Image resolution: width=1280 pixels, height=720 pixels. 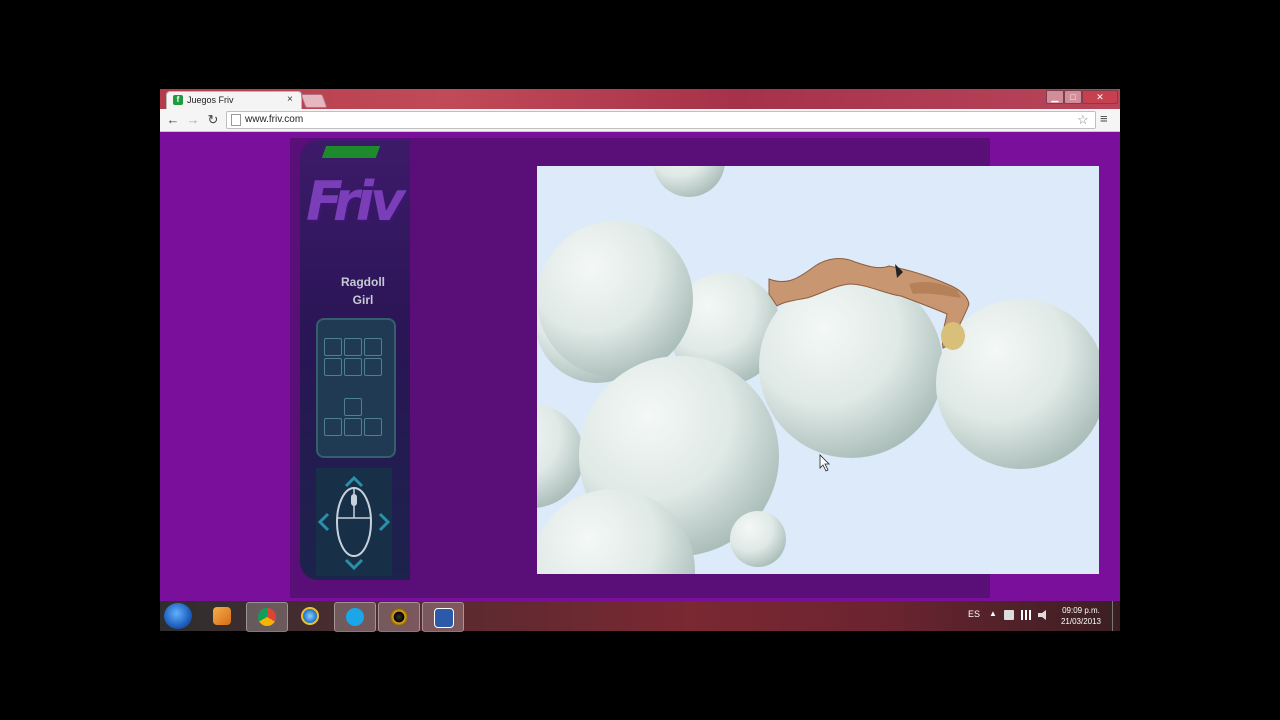 I want to click on battery-icon, so click(x=1009, y=615).